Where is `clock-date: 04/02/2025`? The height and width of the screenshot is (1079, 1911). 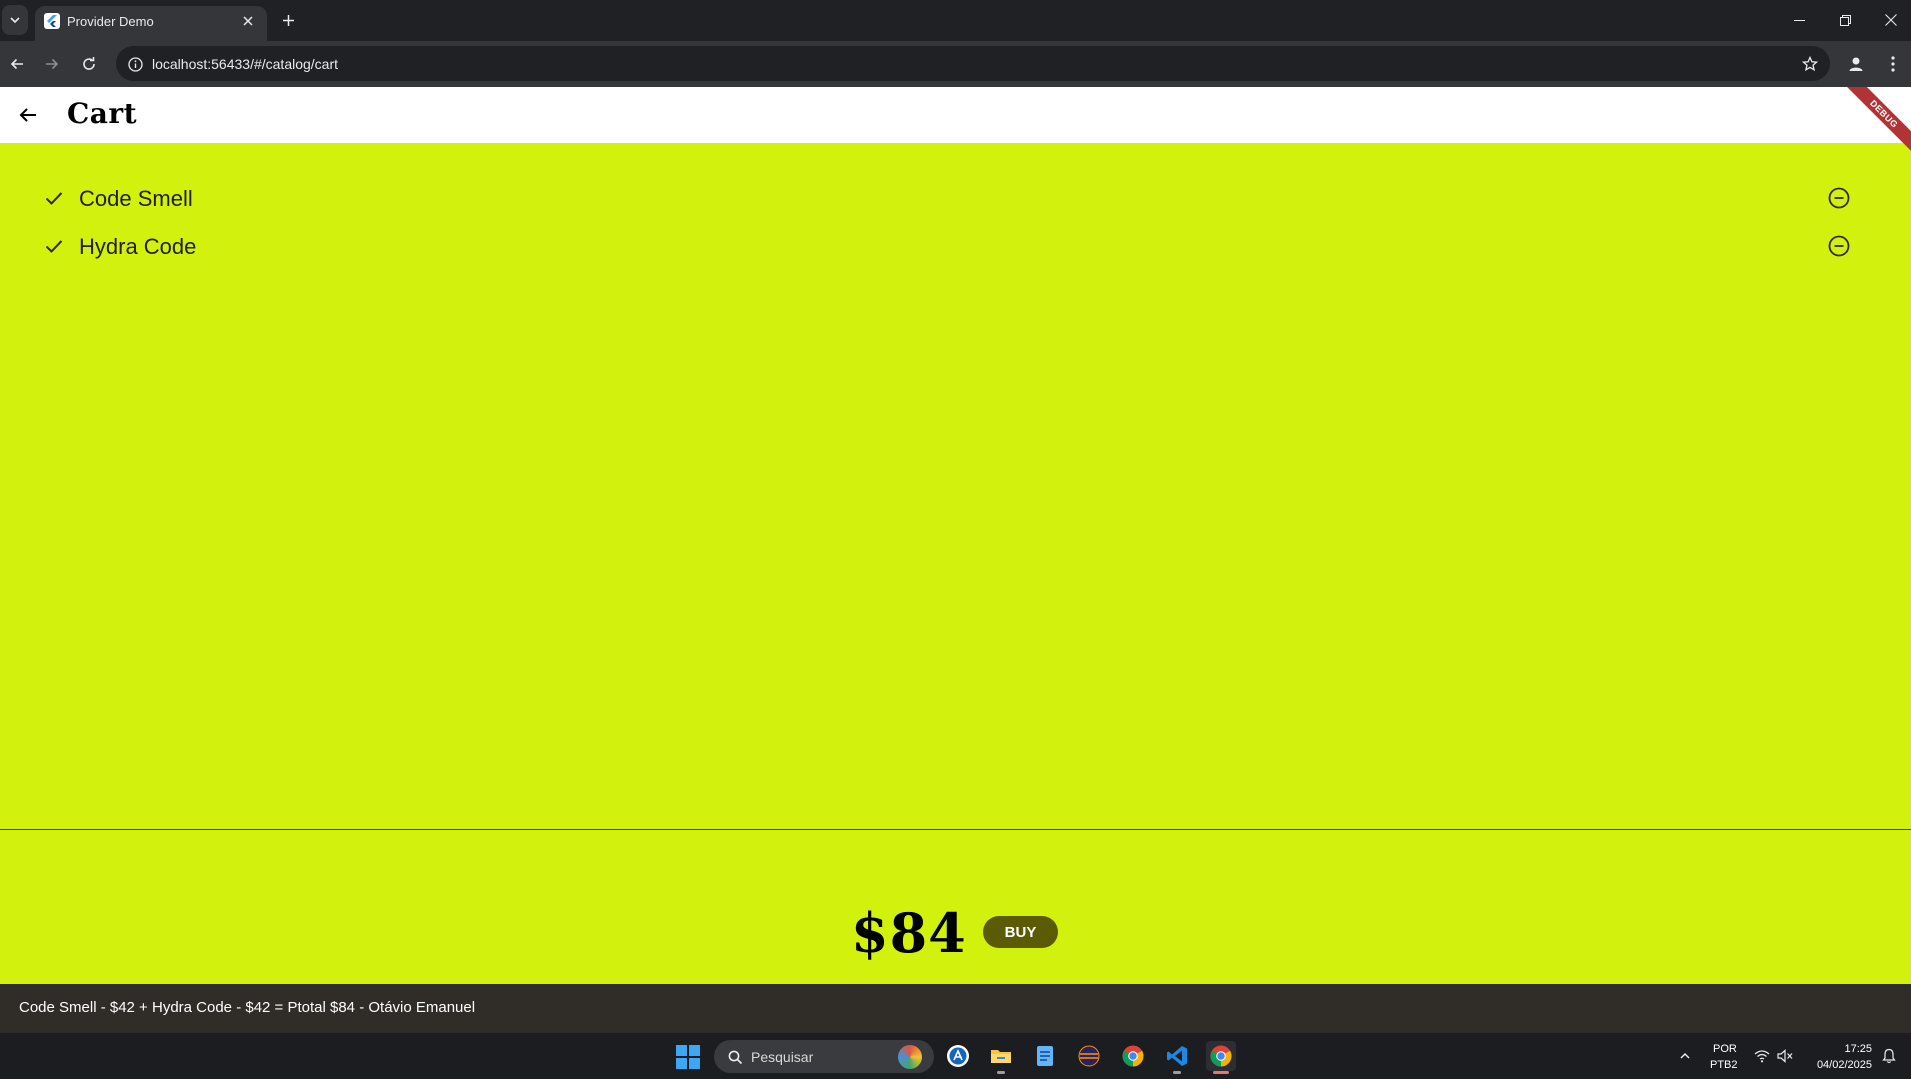
clock-date: 04/02/2025 is located at coordinates (1839, 1065).